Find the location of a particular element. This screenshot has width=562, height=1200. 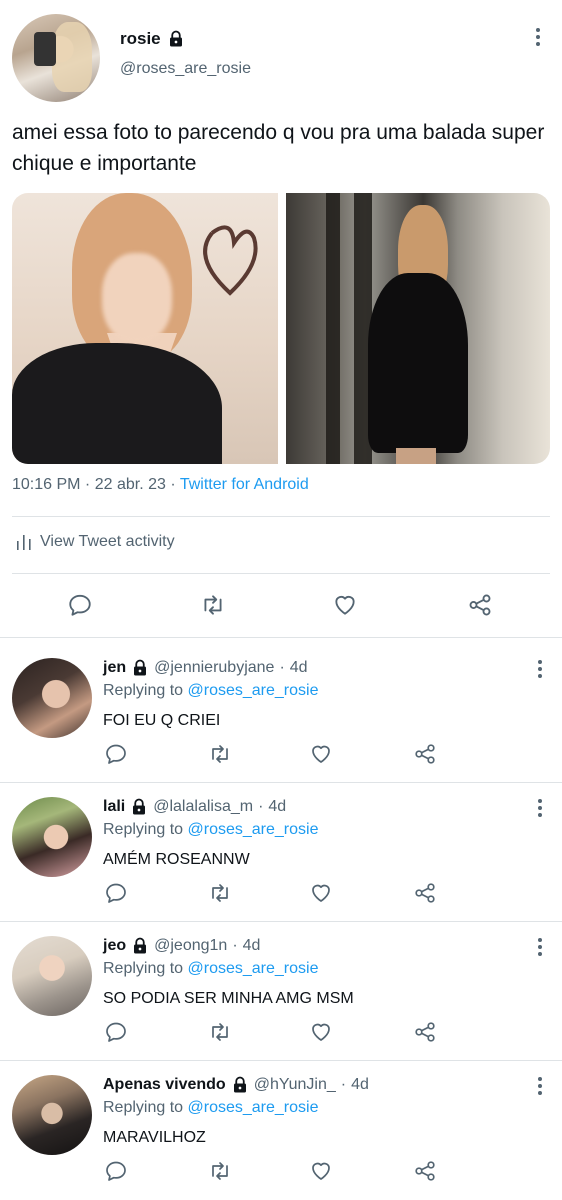

reply-header: lali @lalalalisa_m · 4d is located at coordinates (195, 807).